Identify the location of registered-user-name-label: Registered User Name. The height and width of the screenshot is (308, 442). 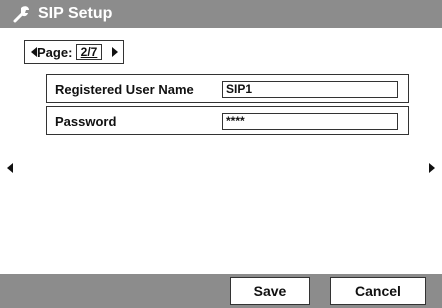
(124, 89).